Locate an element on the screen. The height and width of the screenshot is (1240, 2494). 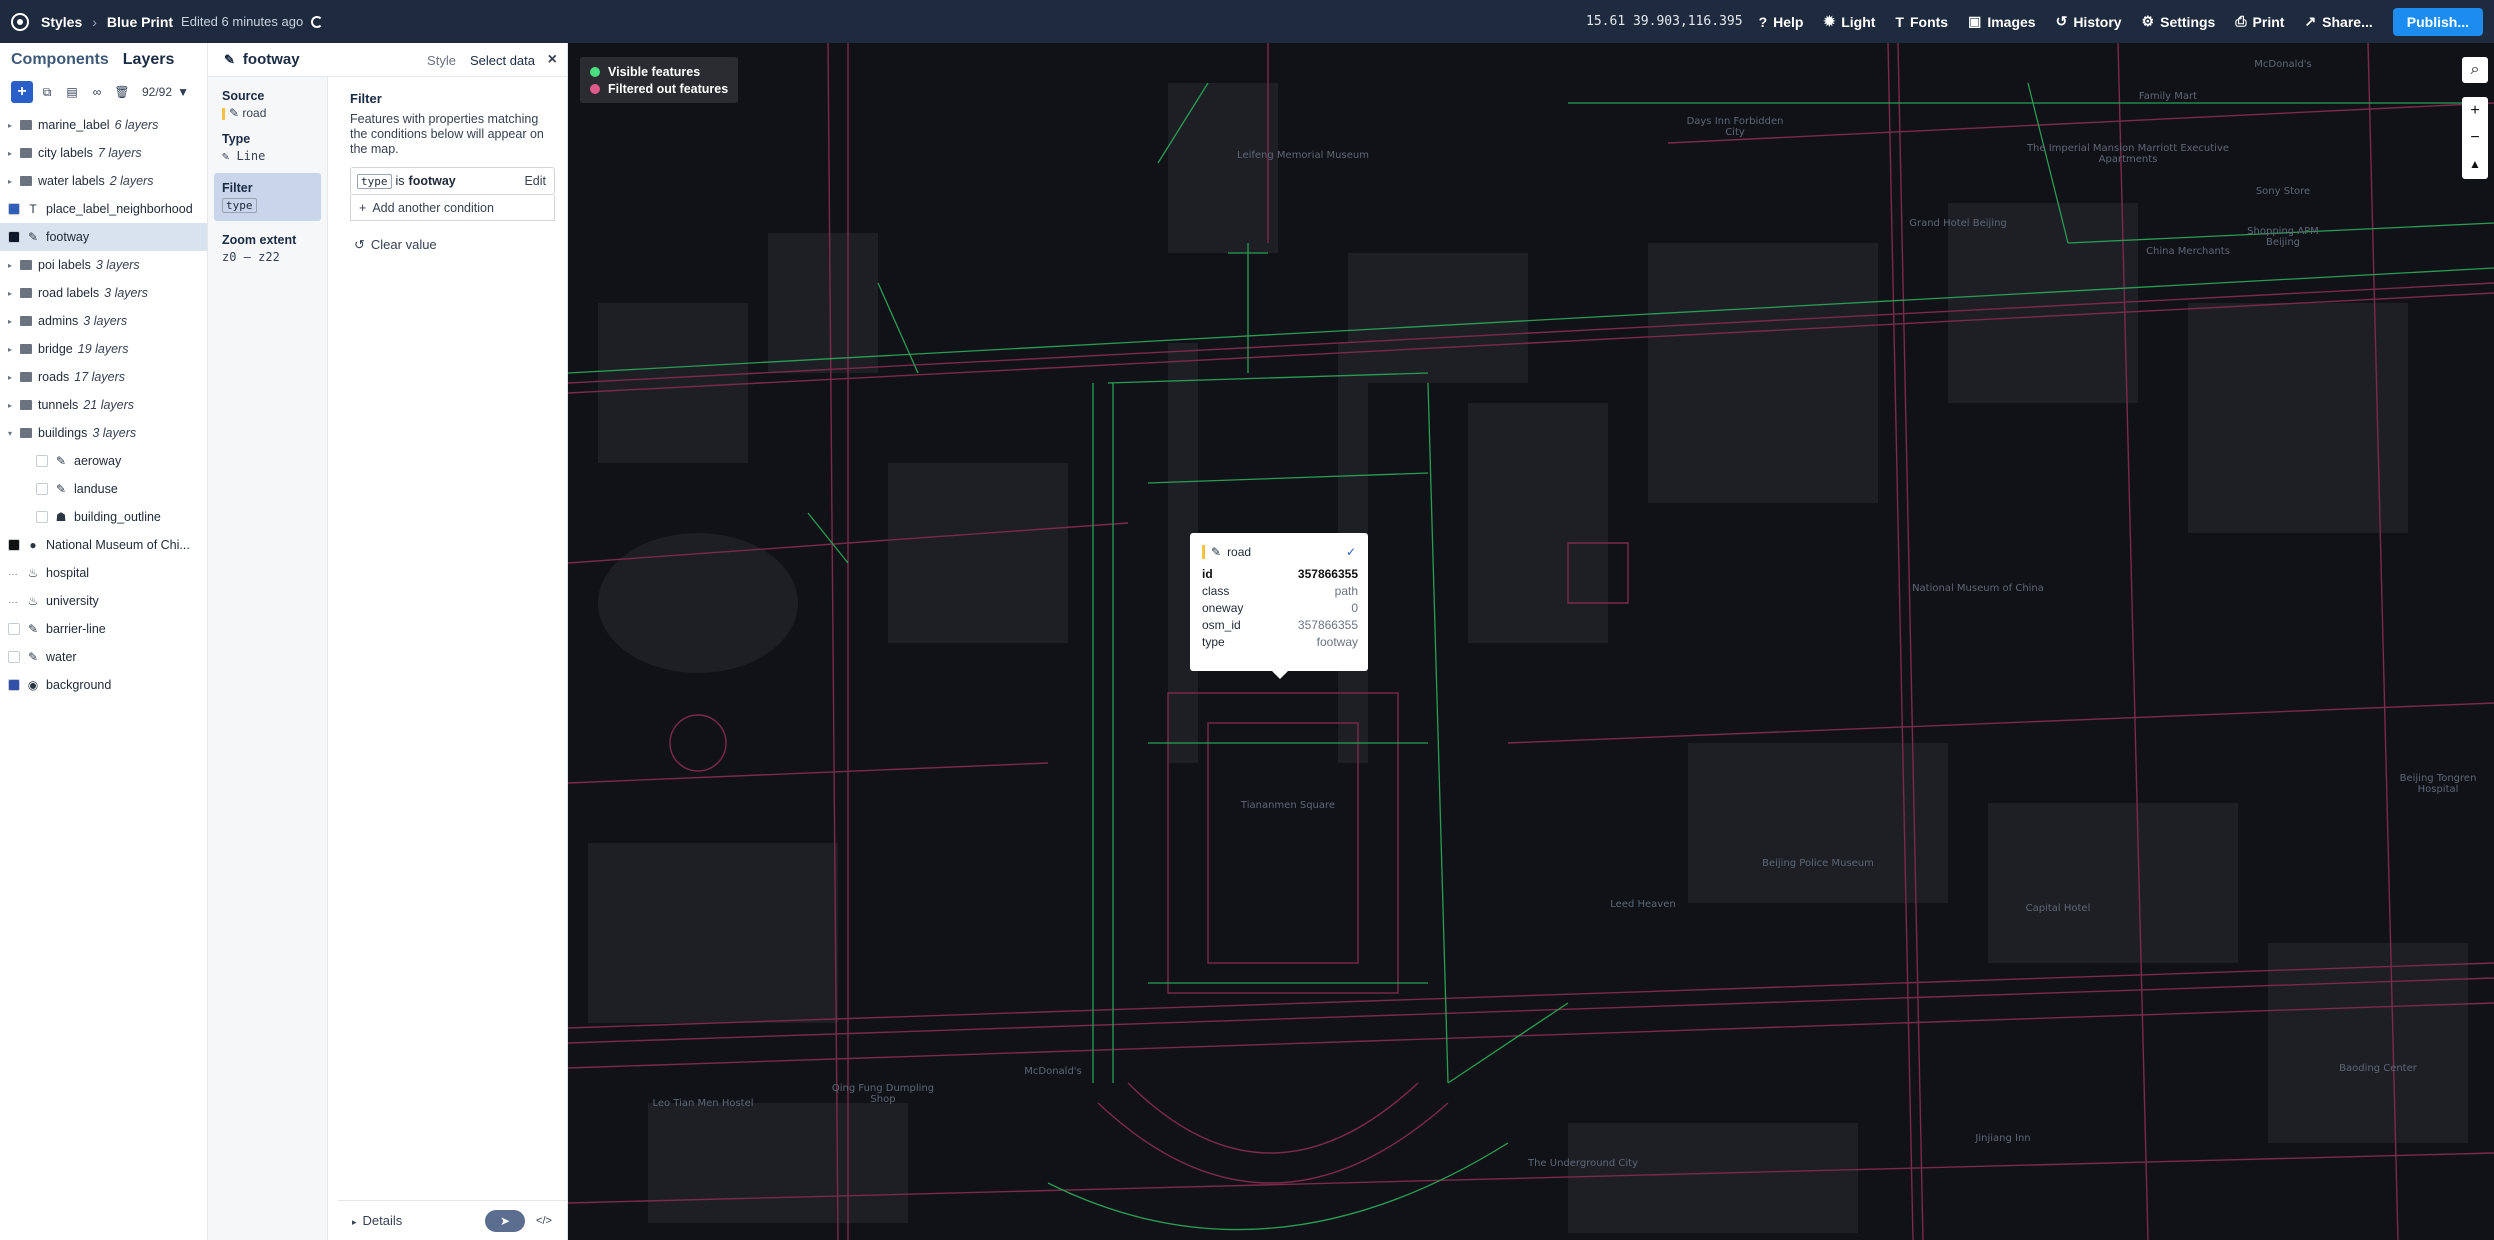
layer-row-water: ✎ water is located at coordinates (103, 657).